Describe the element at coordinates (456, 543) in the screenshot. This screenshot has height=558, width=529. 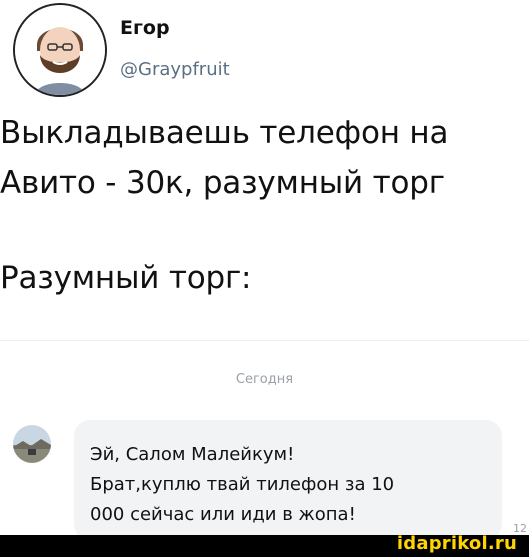
I see `watermark-text: idaprikol.ru` at that location.